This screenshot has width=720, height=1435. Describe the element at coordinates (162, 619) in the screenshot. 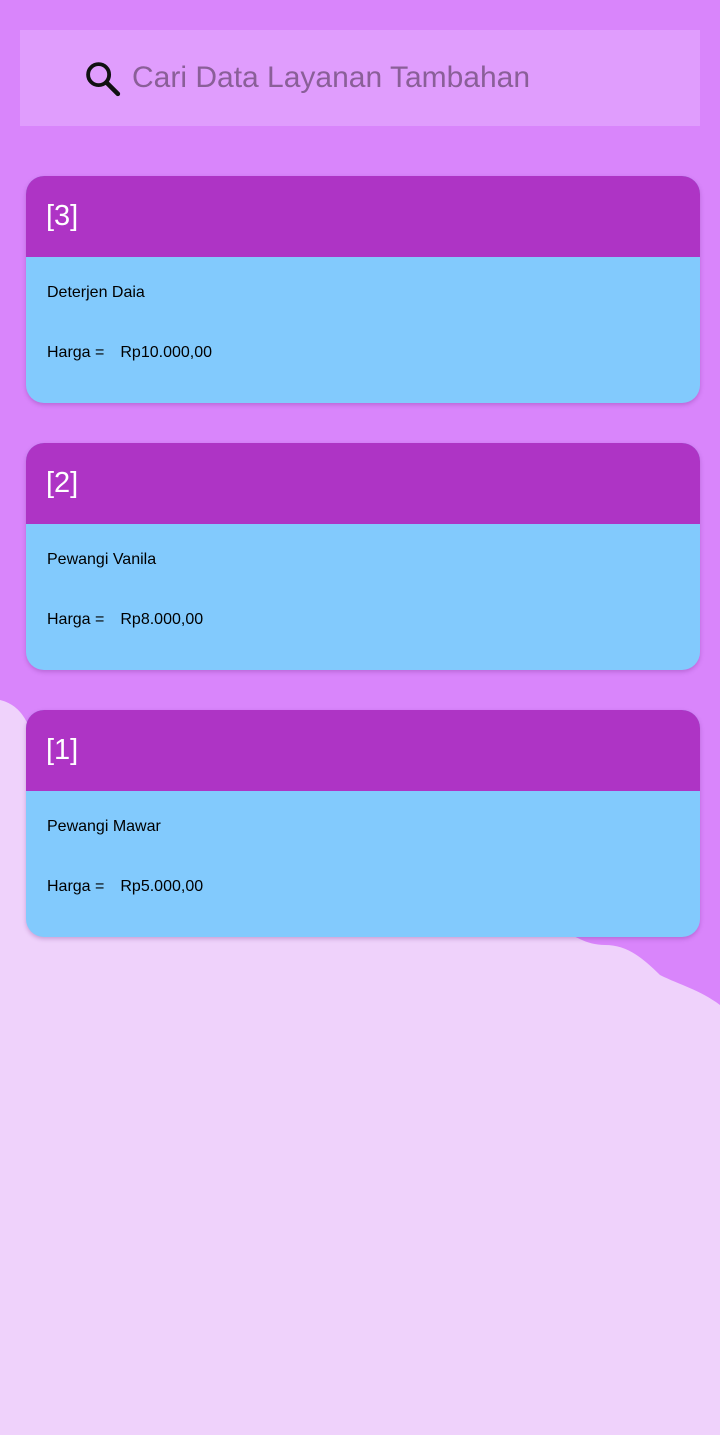

I see `card-price-value: Rp8.000,00` at that location.